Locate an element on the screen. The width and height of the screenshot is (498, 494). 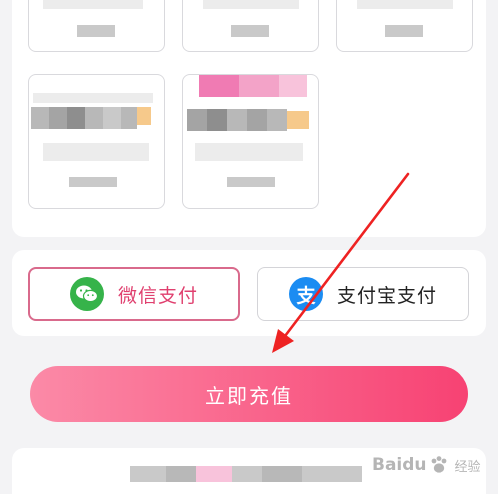
watermark-brand: Baidu is located at coordinates (399, 465).